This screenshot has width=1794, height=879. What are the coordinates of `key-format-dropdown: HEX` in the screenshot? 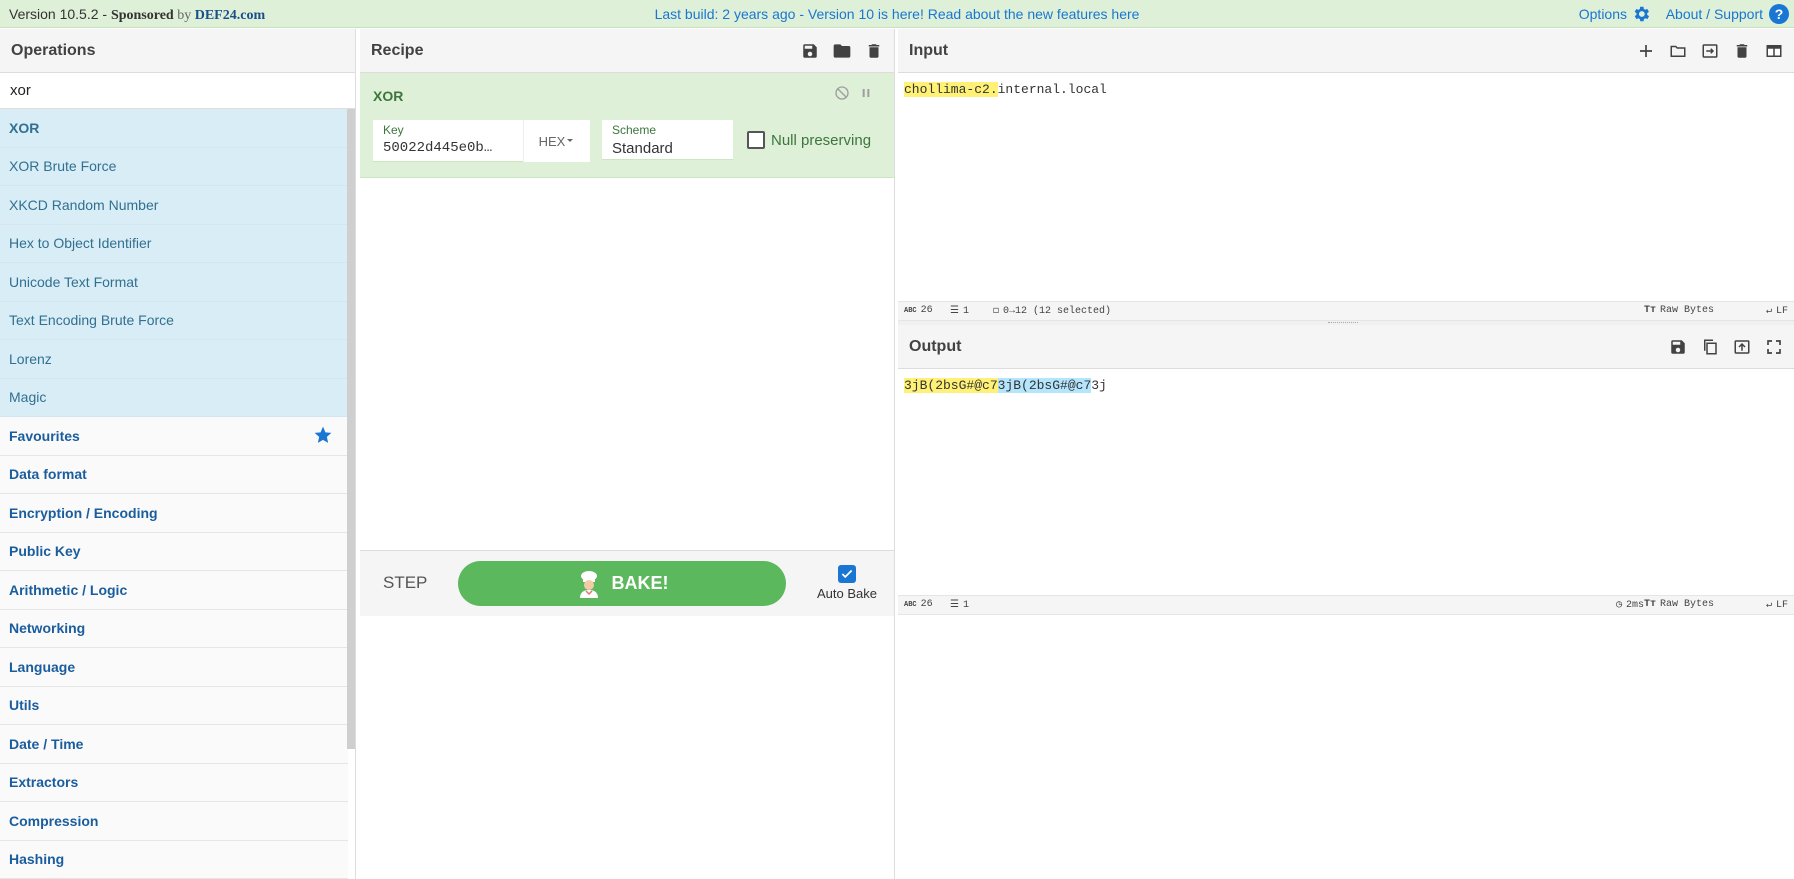 It's located at (556, 141).